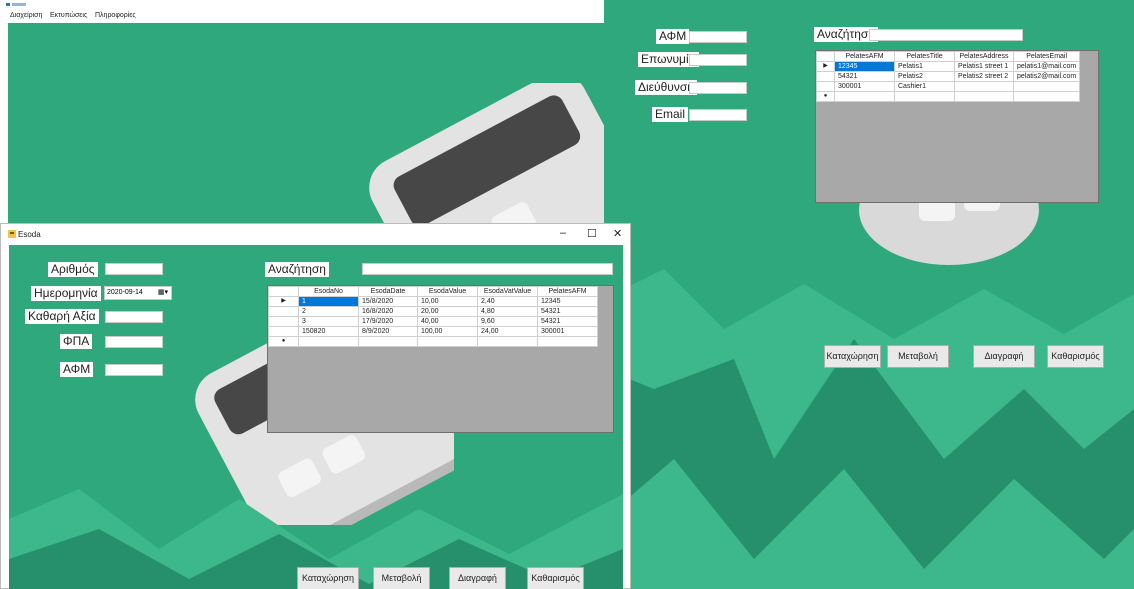 This screenshot has width=1134, height=589. Describe the element at coordinates (507, 321) in the screenshot. I see `table-cell: 9,60` at that location.